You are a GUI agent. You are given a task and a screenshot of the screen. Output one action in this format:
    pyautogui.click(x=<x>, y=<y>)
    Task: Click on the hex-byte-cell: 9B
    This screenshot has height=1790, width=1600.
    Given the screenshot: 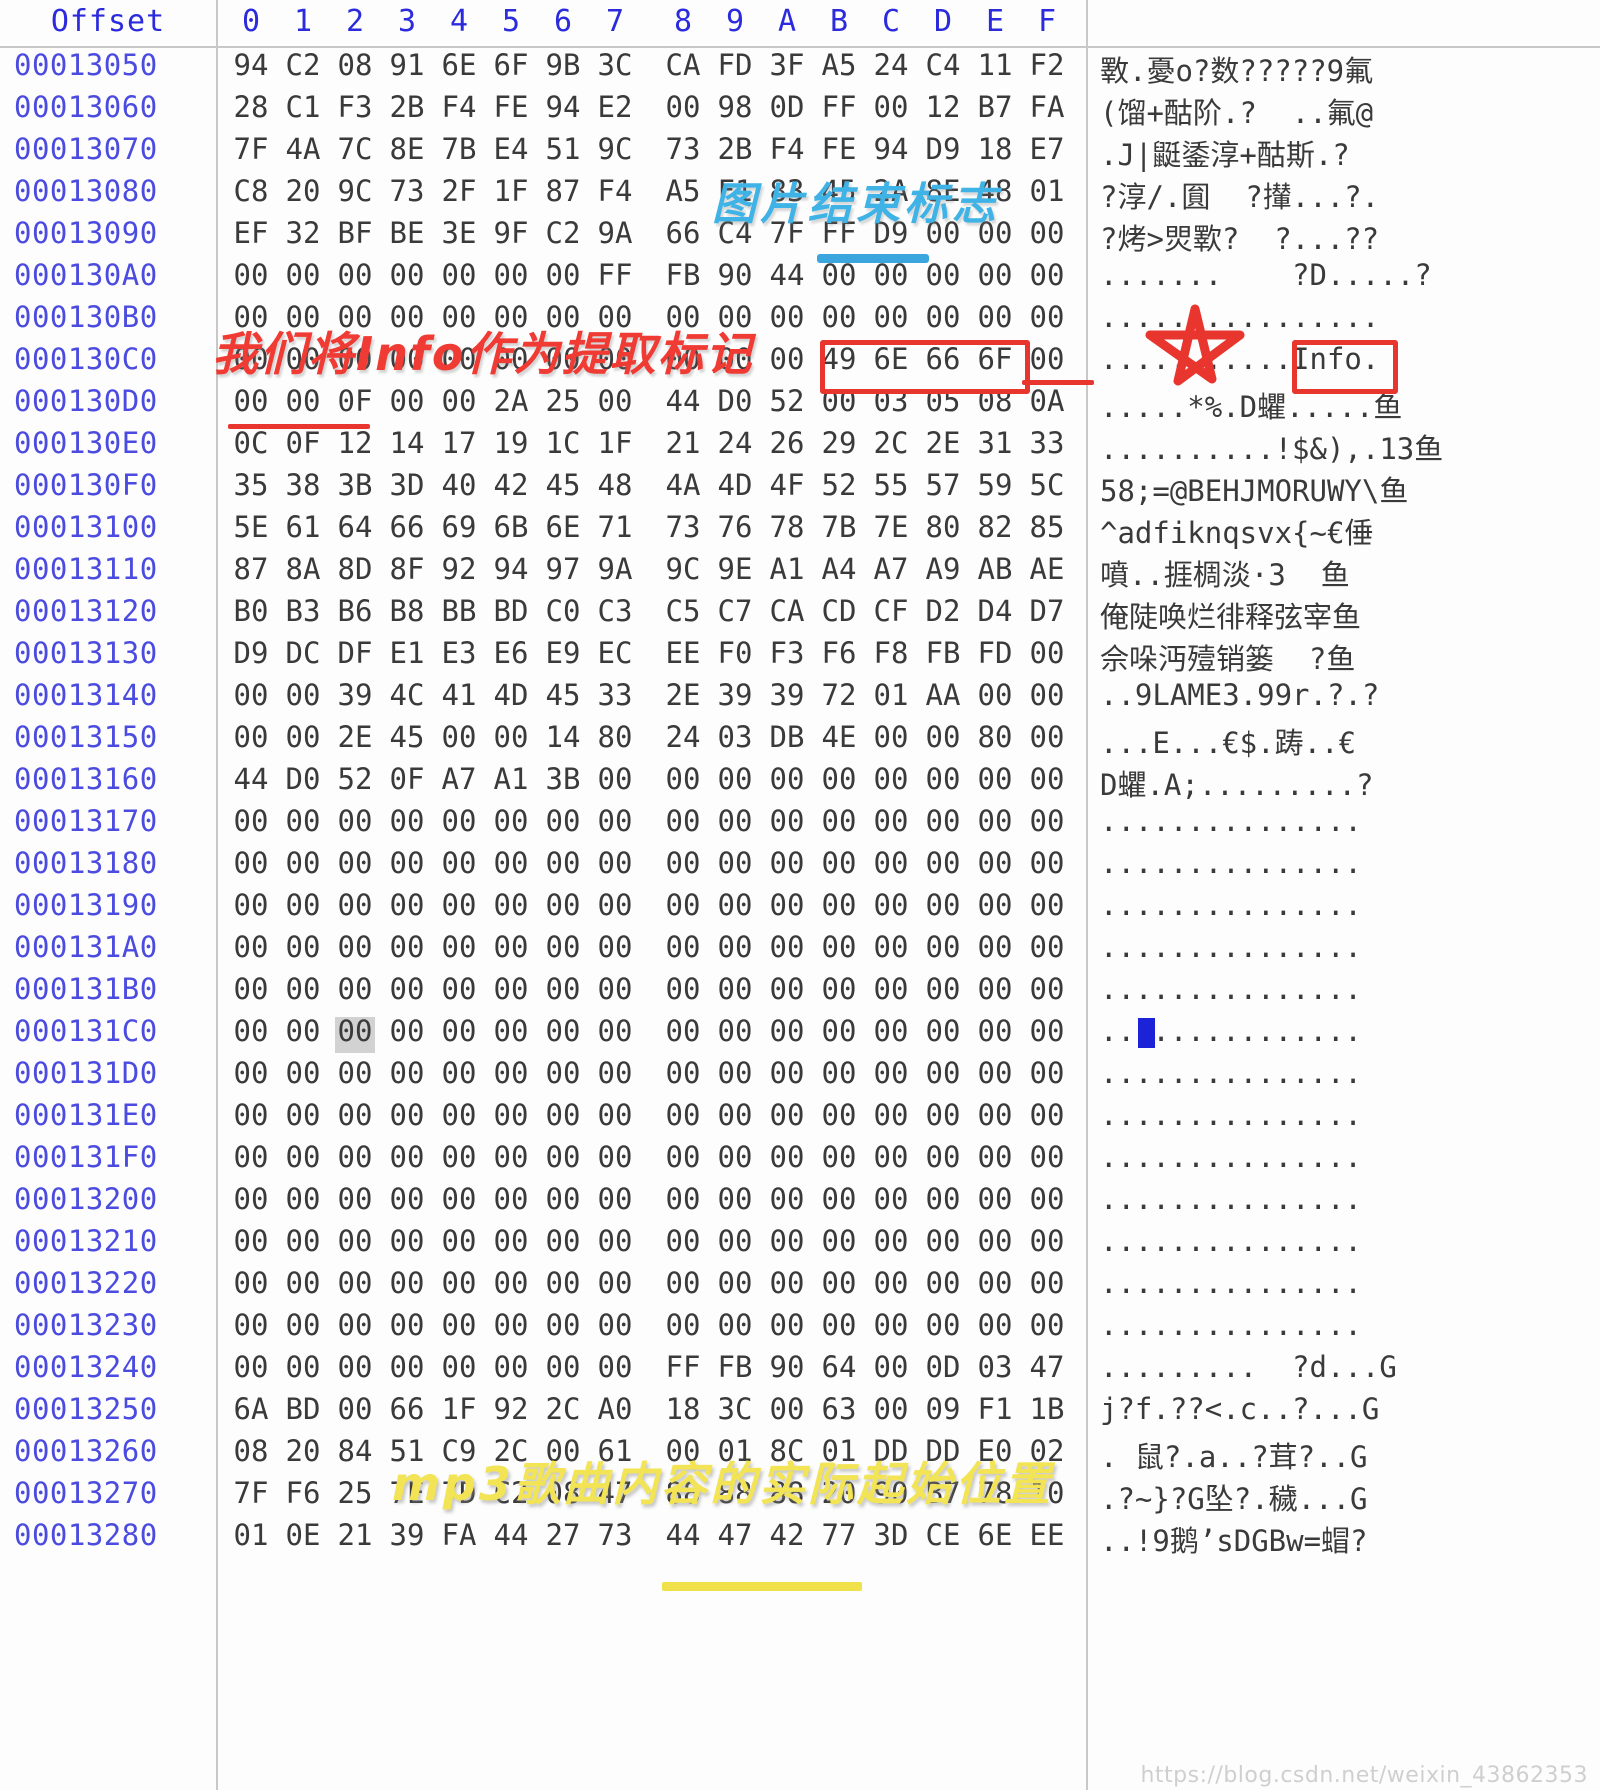 What is the action you would take?
    pyautogui.click(x=563, y=65)
    